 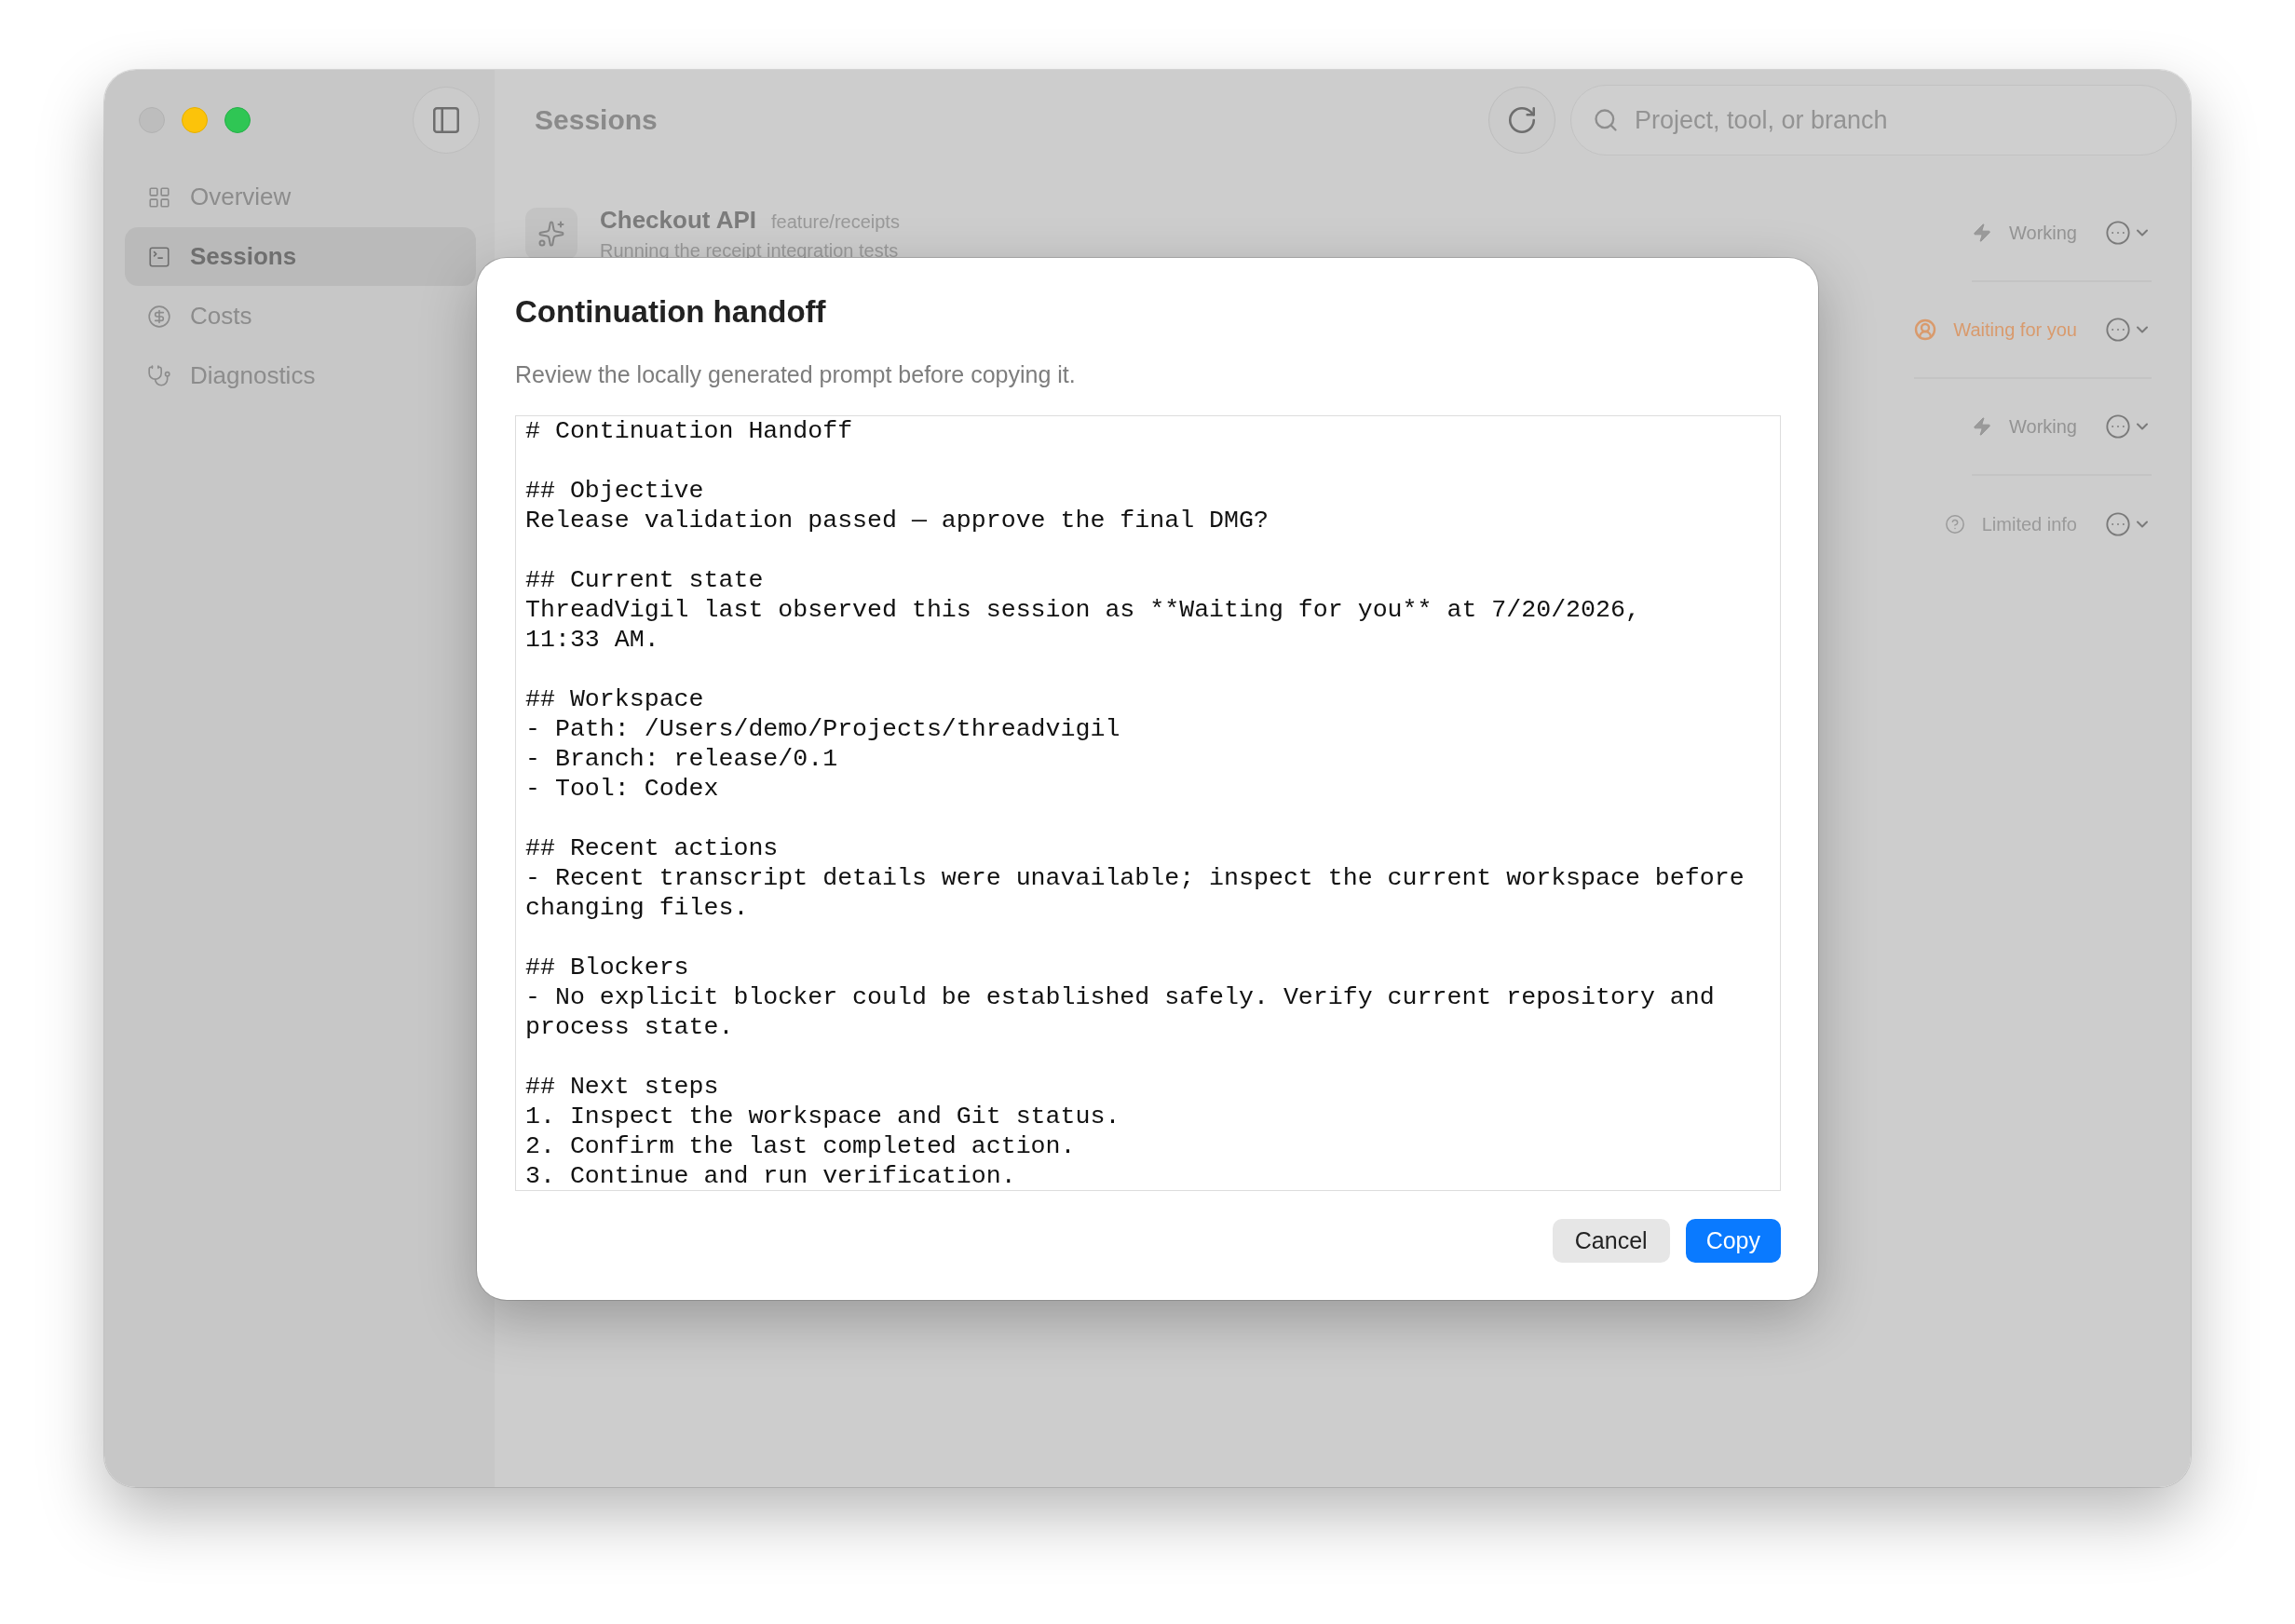 What do you see at coordinates (551, 234) in the screenshot?
I see `sparkle-icon` at bounding box center [551, 234].